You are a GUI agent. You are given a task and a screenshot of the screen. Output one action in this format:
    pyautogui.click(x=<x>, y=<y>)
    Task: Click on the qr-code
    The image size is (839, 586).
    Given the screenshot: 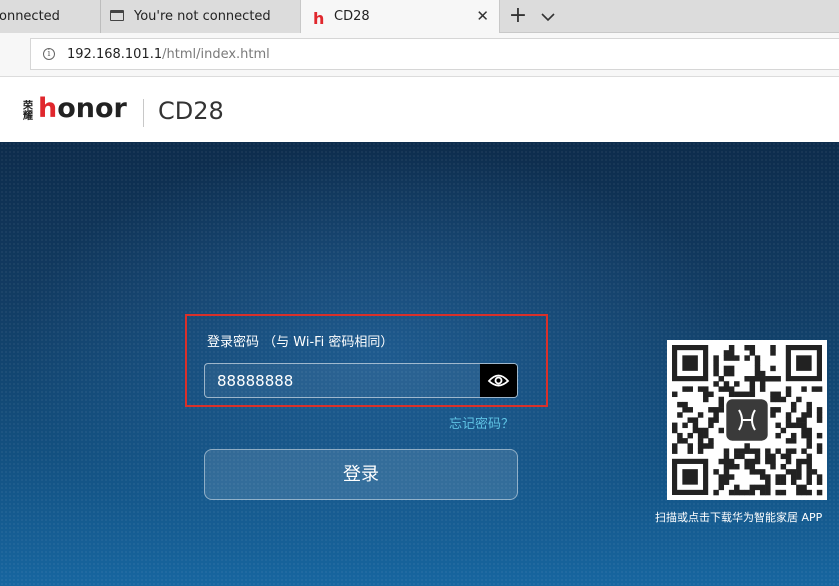 What is the action you would take?
    pyautogui.click(x=747, y=420)
    